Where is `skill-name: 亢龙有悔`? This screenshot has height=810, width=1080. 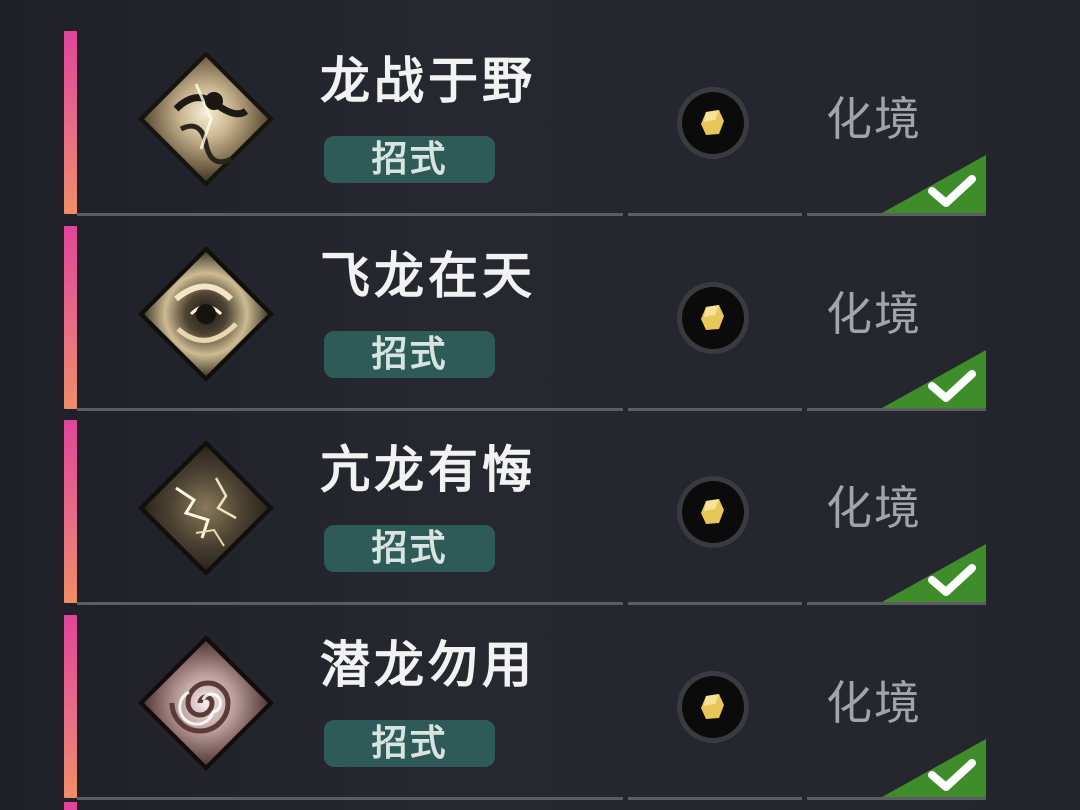 skill-name: 亢龙有悔 is located at coordinates (428, 469).